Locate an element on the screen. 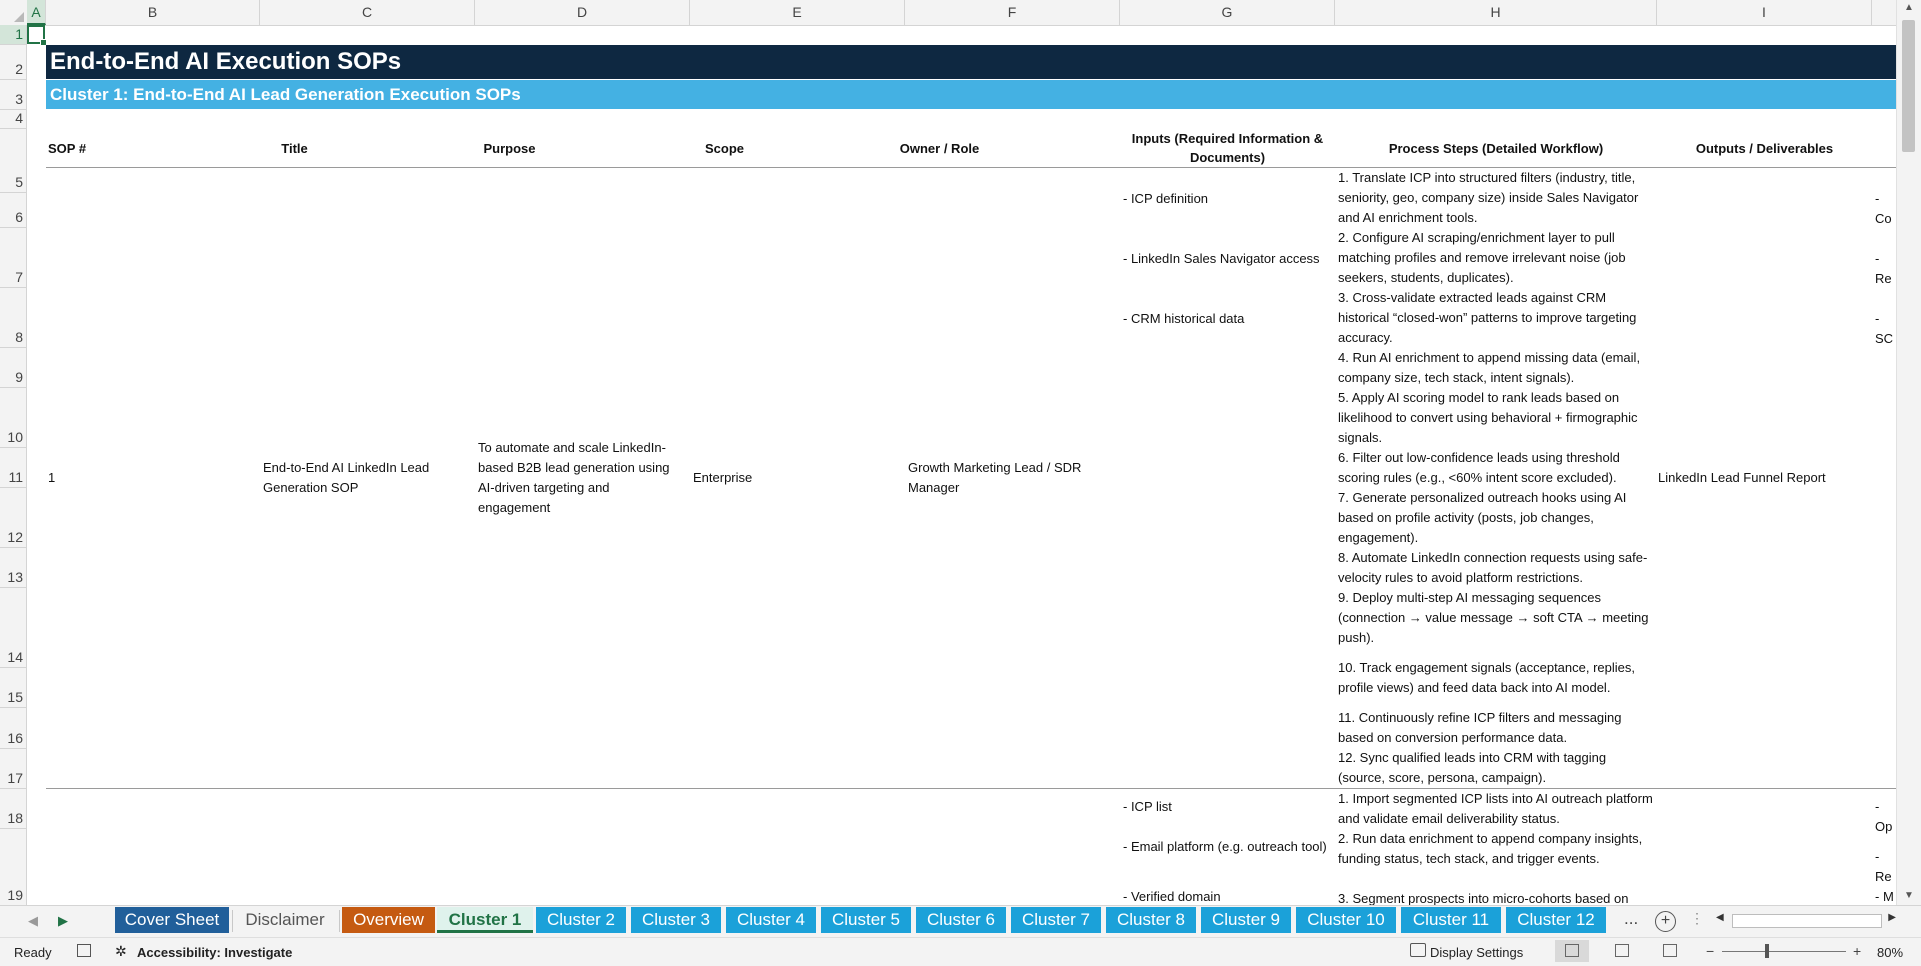  select-all-button is located at coordinates (14, 12).